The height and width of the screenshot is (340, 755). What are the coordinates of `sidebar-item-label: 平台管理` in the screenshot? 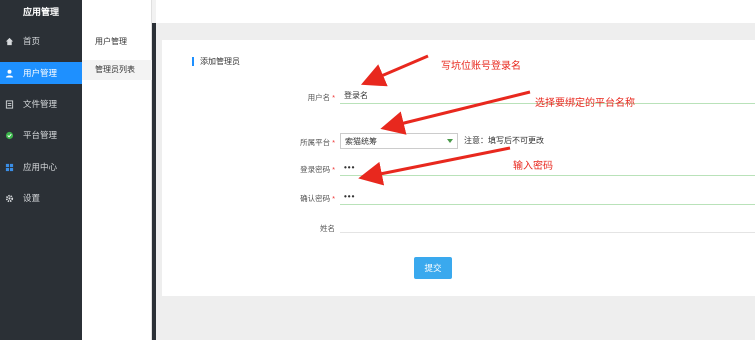 It's located at (40, 135).